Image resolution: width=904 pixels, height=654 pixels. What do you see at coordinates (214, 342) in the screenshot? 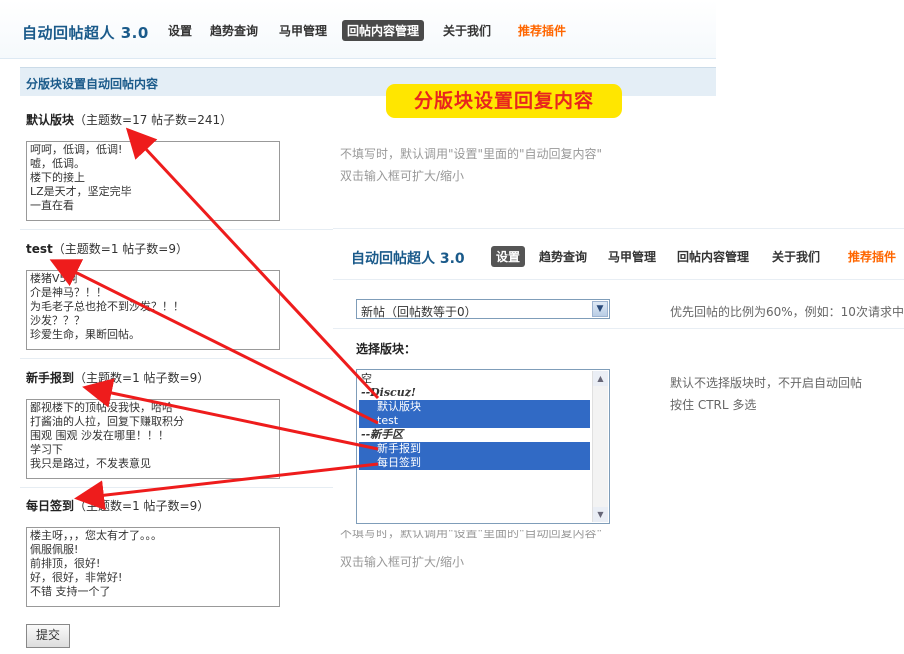
I see `arrow-test` at bounding box center [214, 342].